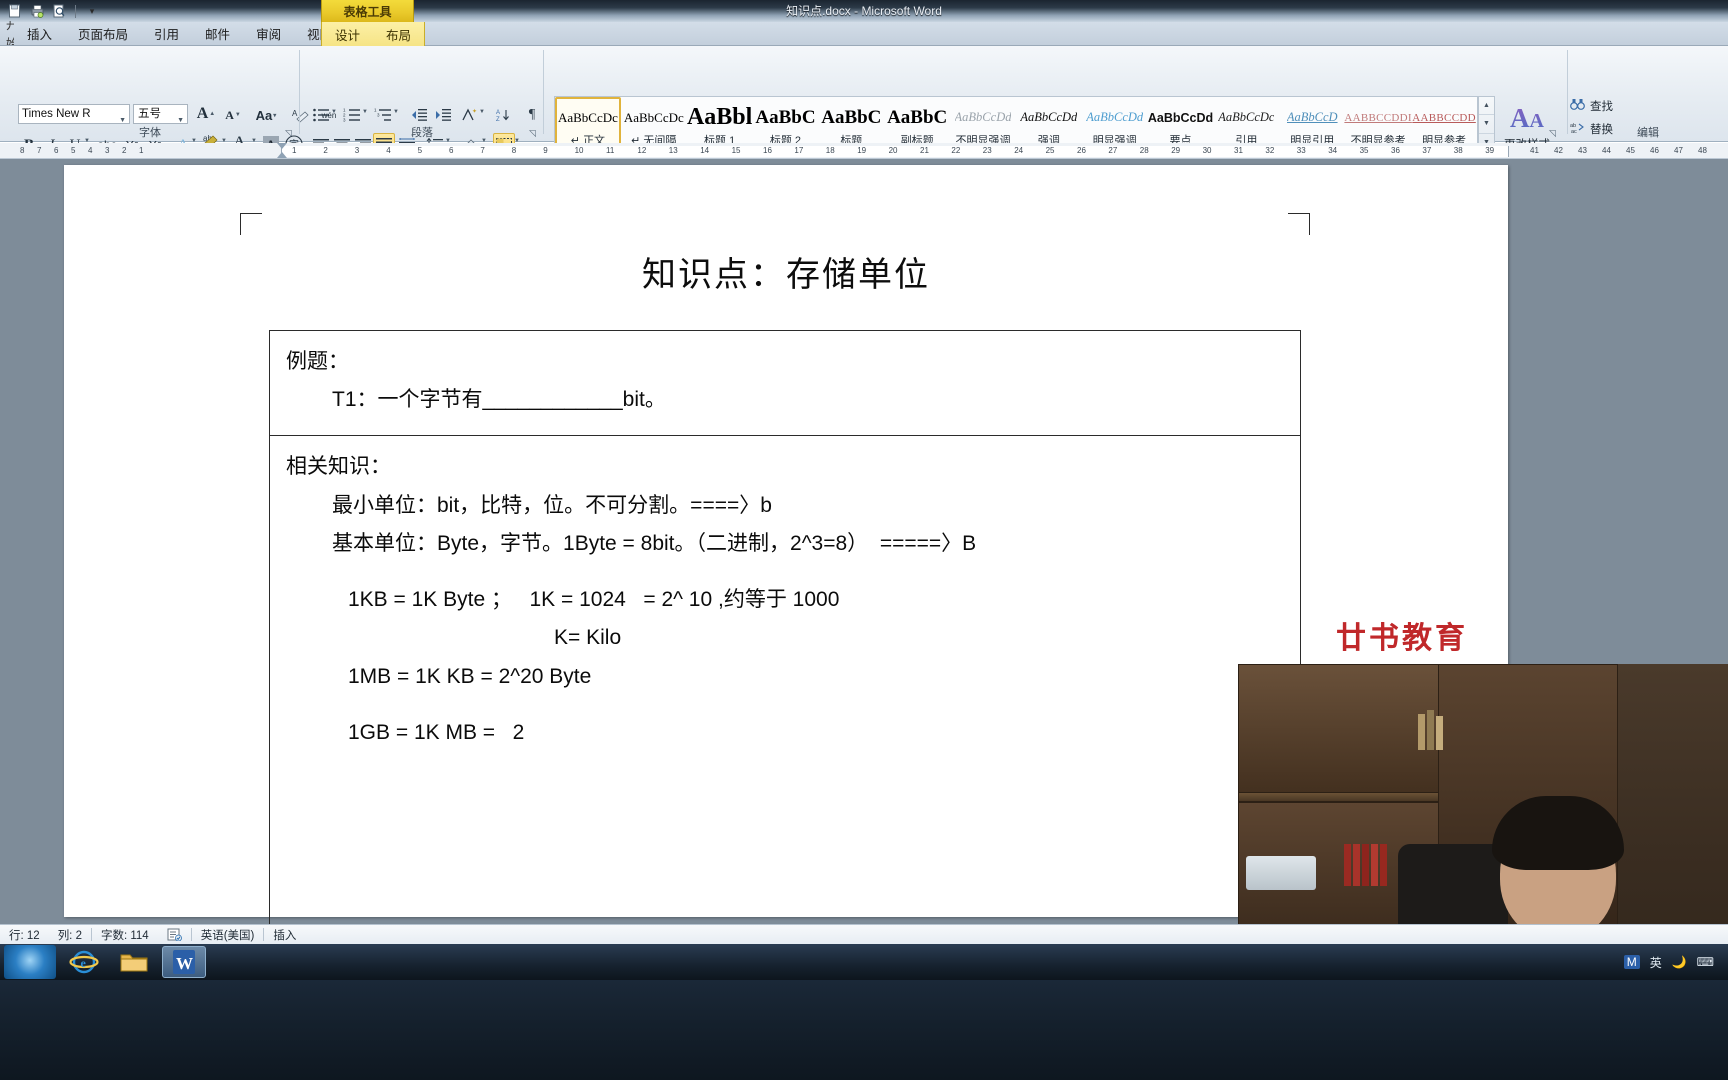 This screenshot has width=1728, height=1080. What do you see at coordinates (284, 935) in the screenshot?
I see `status-insert-mode: 插入` at bounding box center [284, 935].